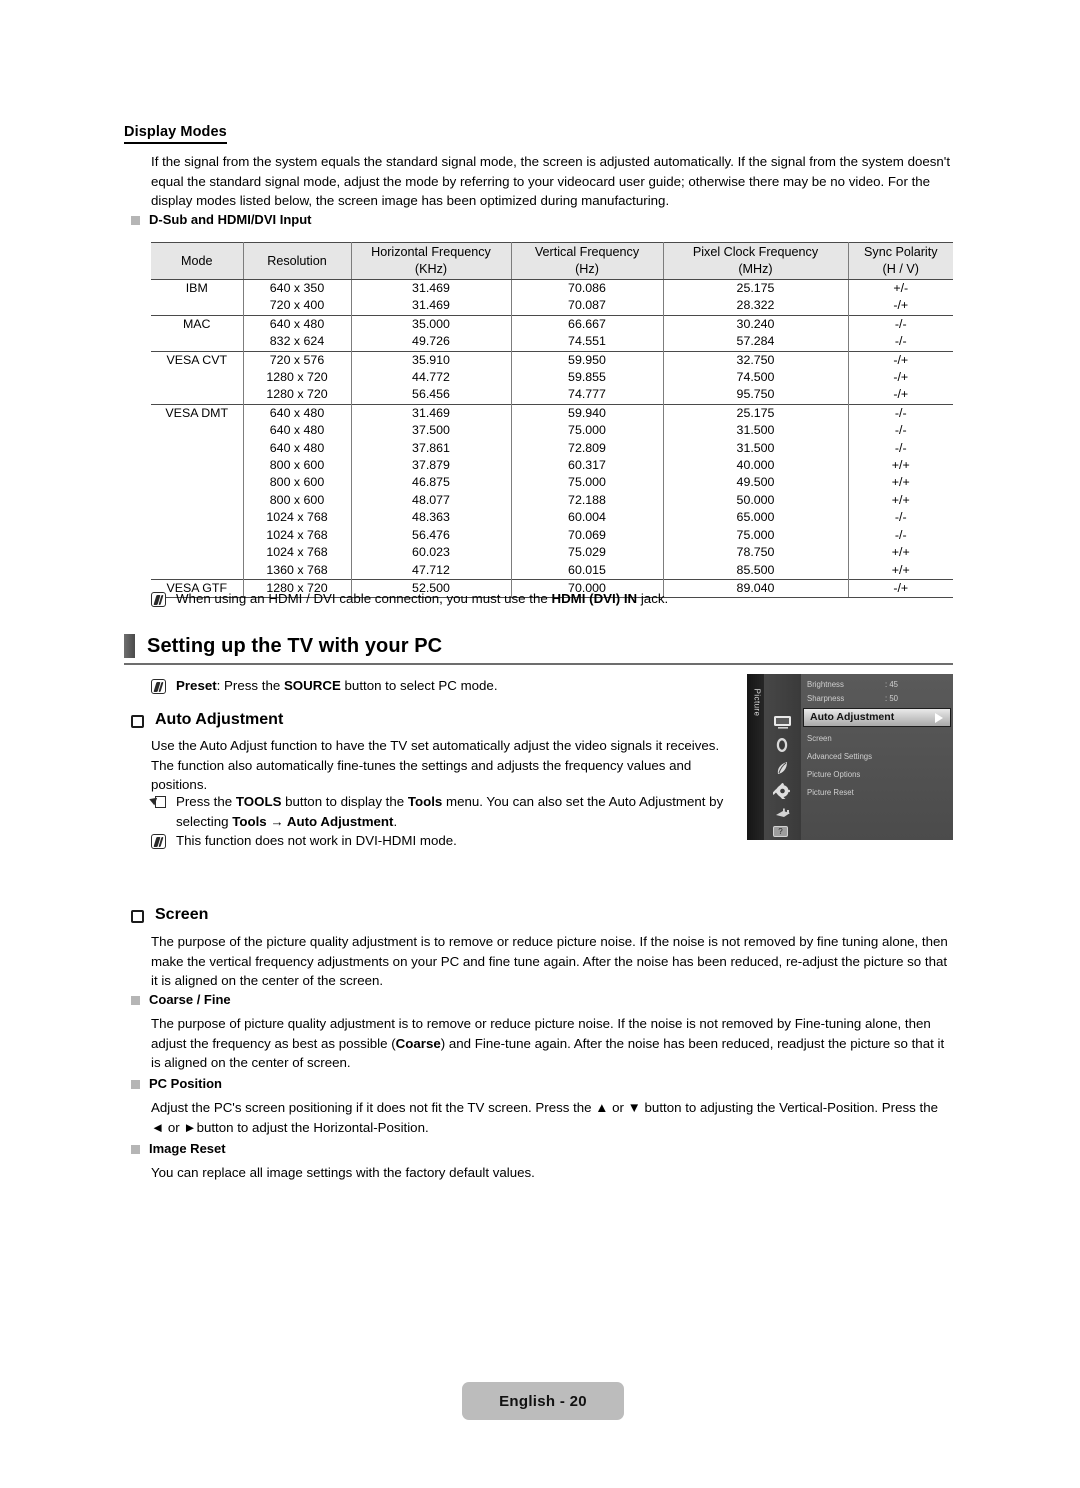 Image resolution: width=1080 pixels, height=1488 pixels. Describe the element at coordinates (755, 324) in the screenshot. I see `cell-pixel-clock-frequency: 30.240` at that location.